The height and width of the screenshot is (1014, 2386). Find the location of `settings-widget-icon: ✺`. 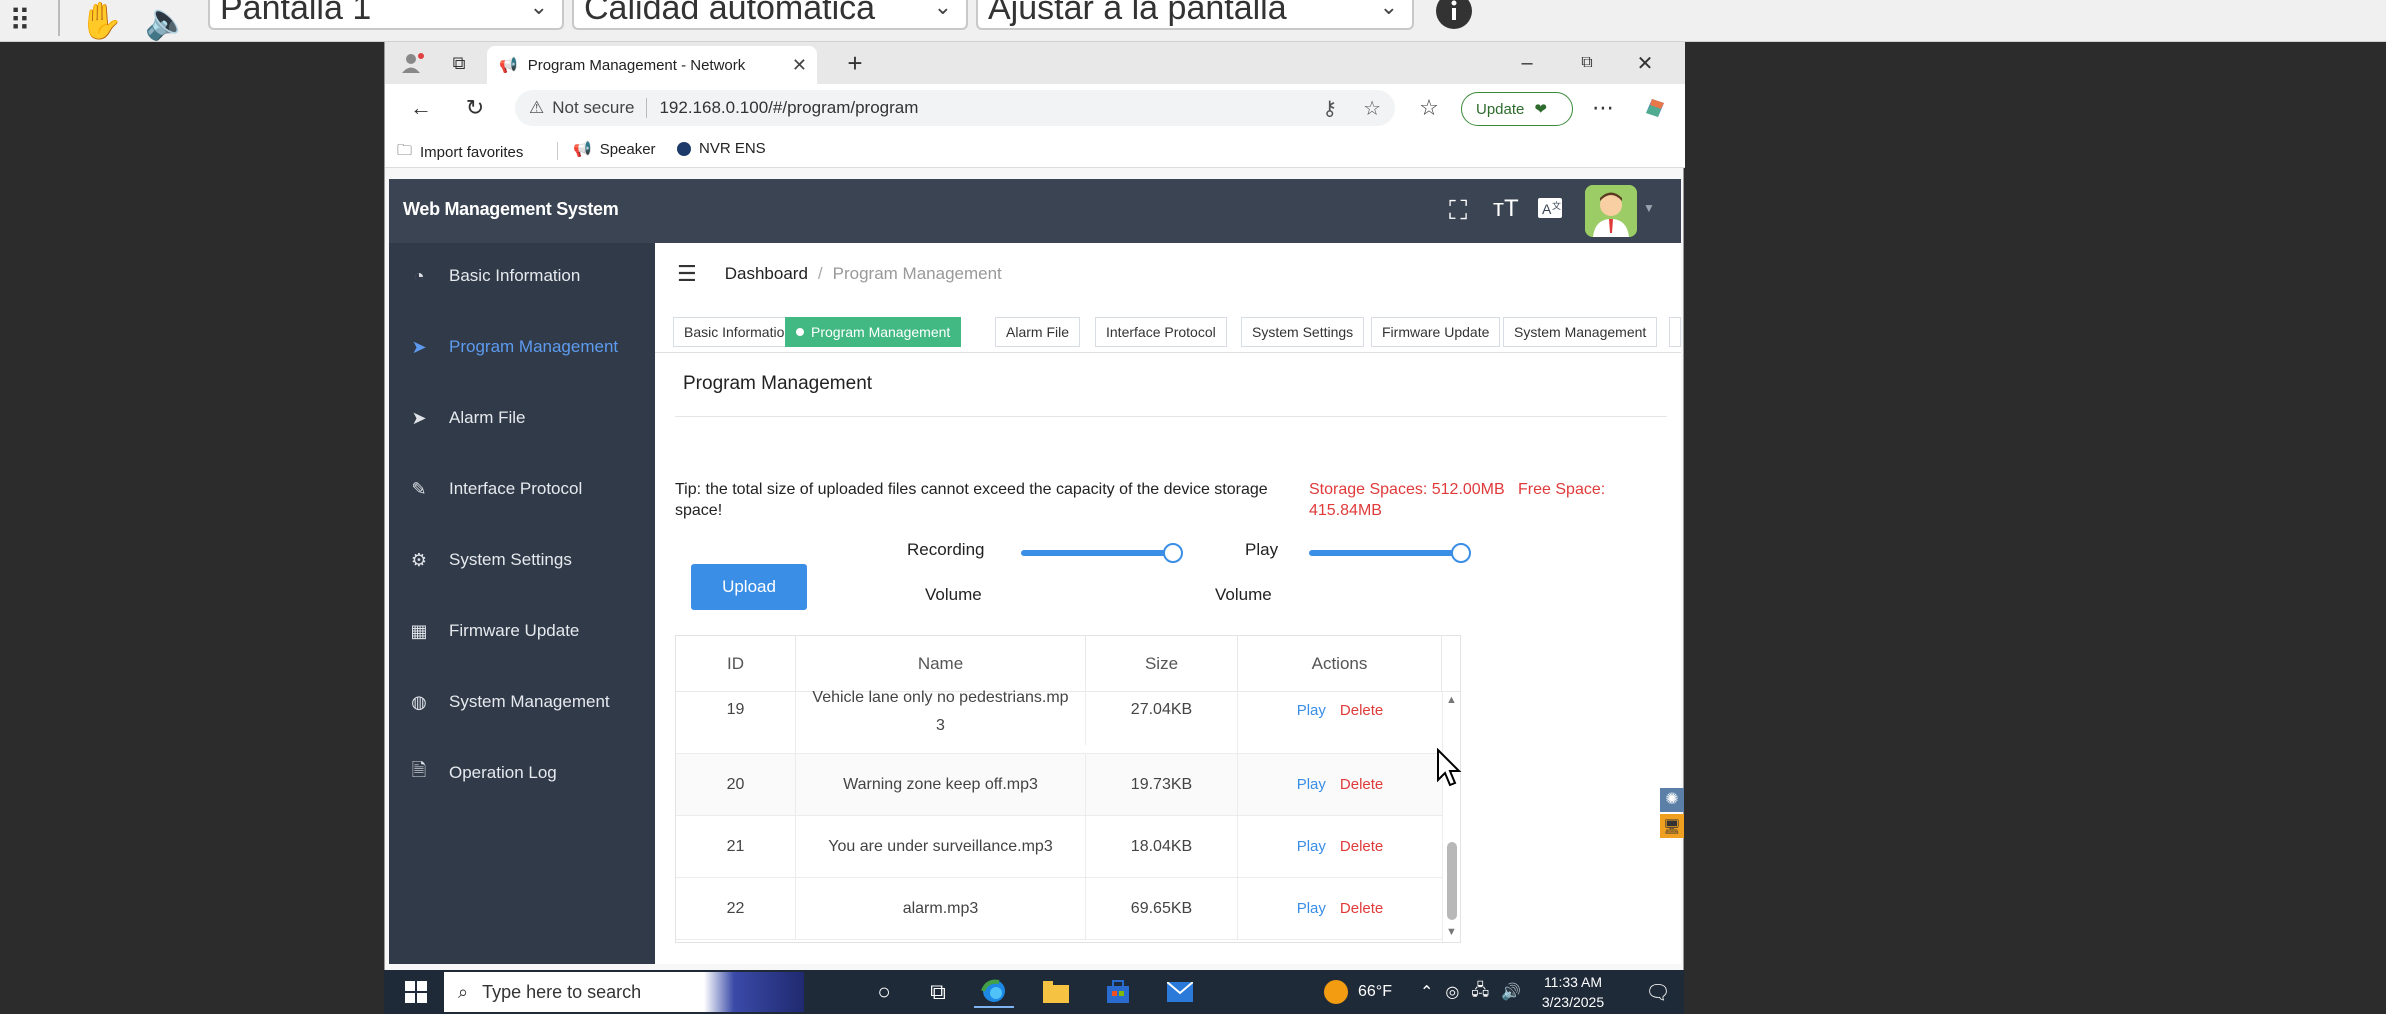

settings-widget-icon: ✺ is located at coordinates (1672, 800).